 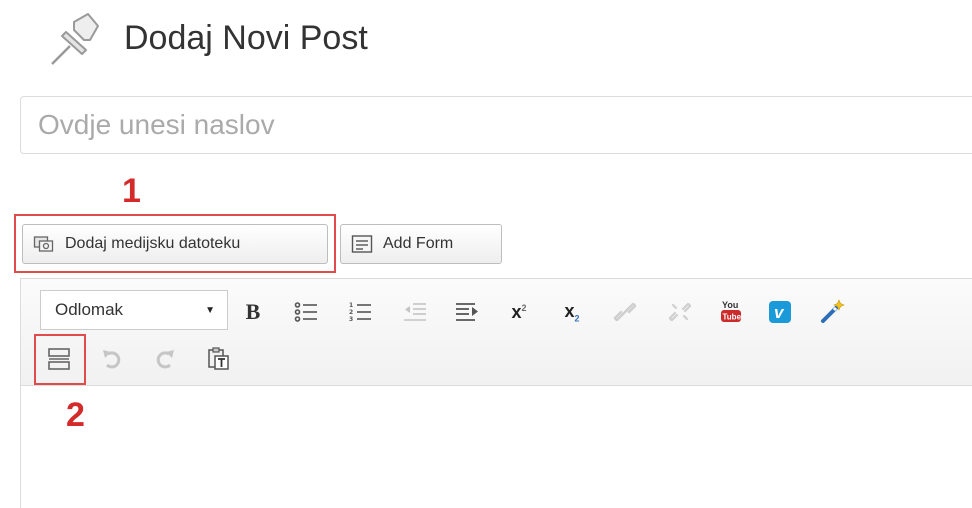 I want to click on subscript-icon: x2, so click(x=572, y=312).